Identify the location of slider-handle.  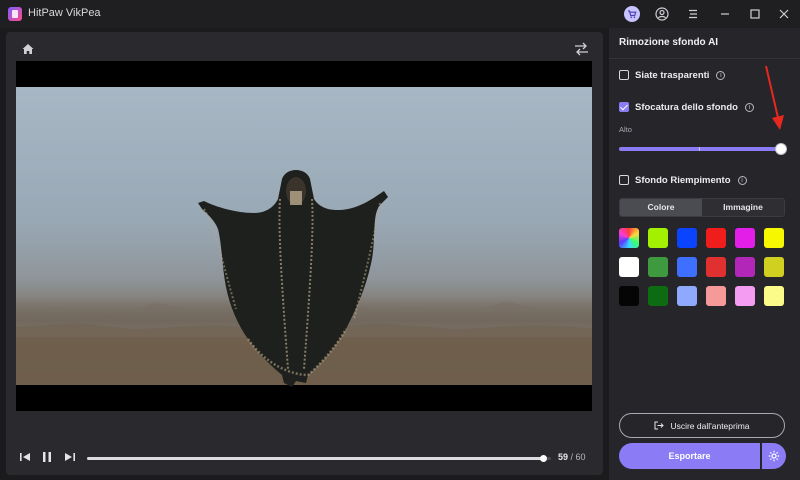
(781, 149).